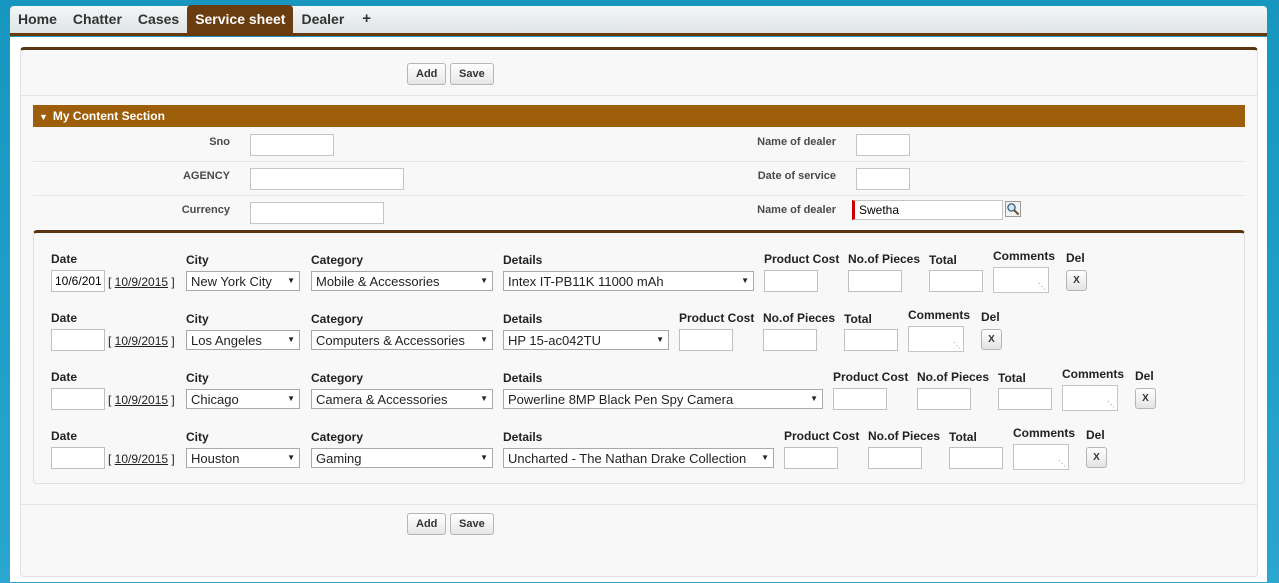 The image size is (1279, 583). Describe the element at coordinates (427, 74) in the screenshot. I see `add-button-top: Add` at that location.